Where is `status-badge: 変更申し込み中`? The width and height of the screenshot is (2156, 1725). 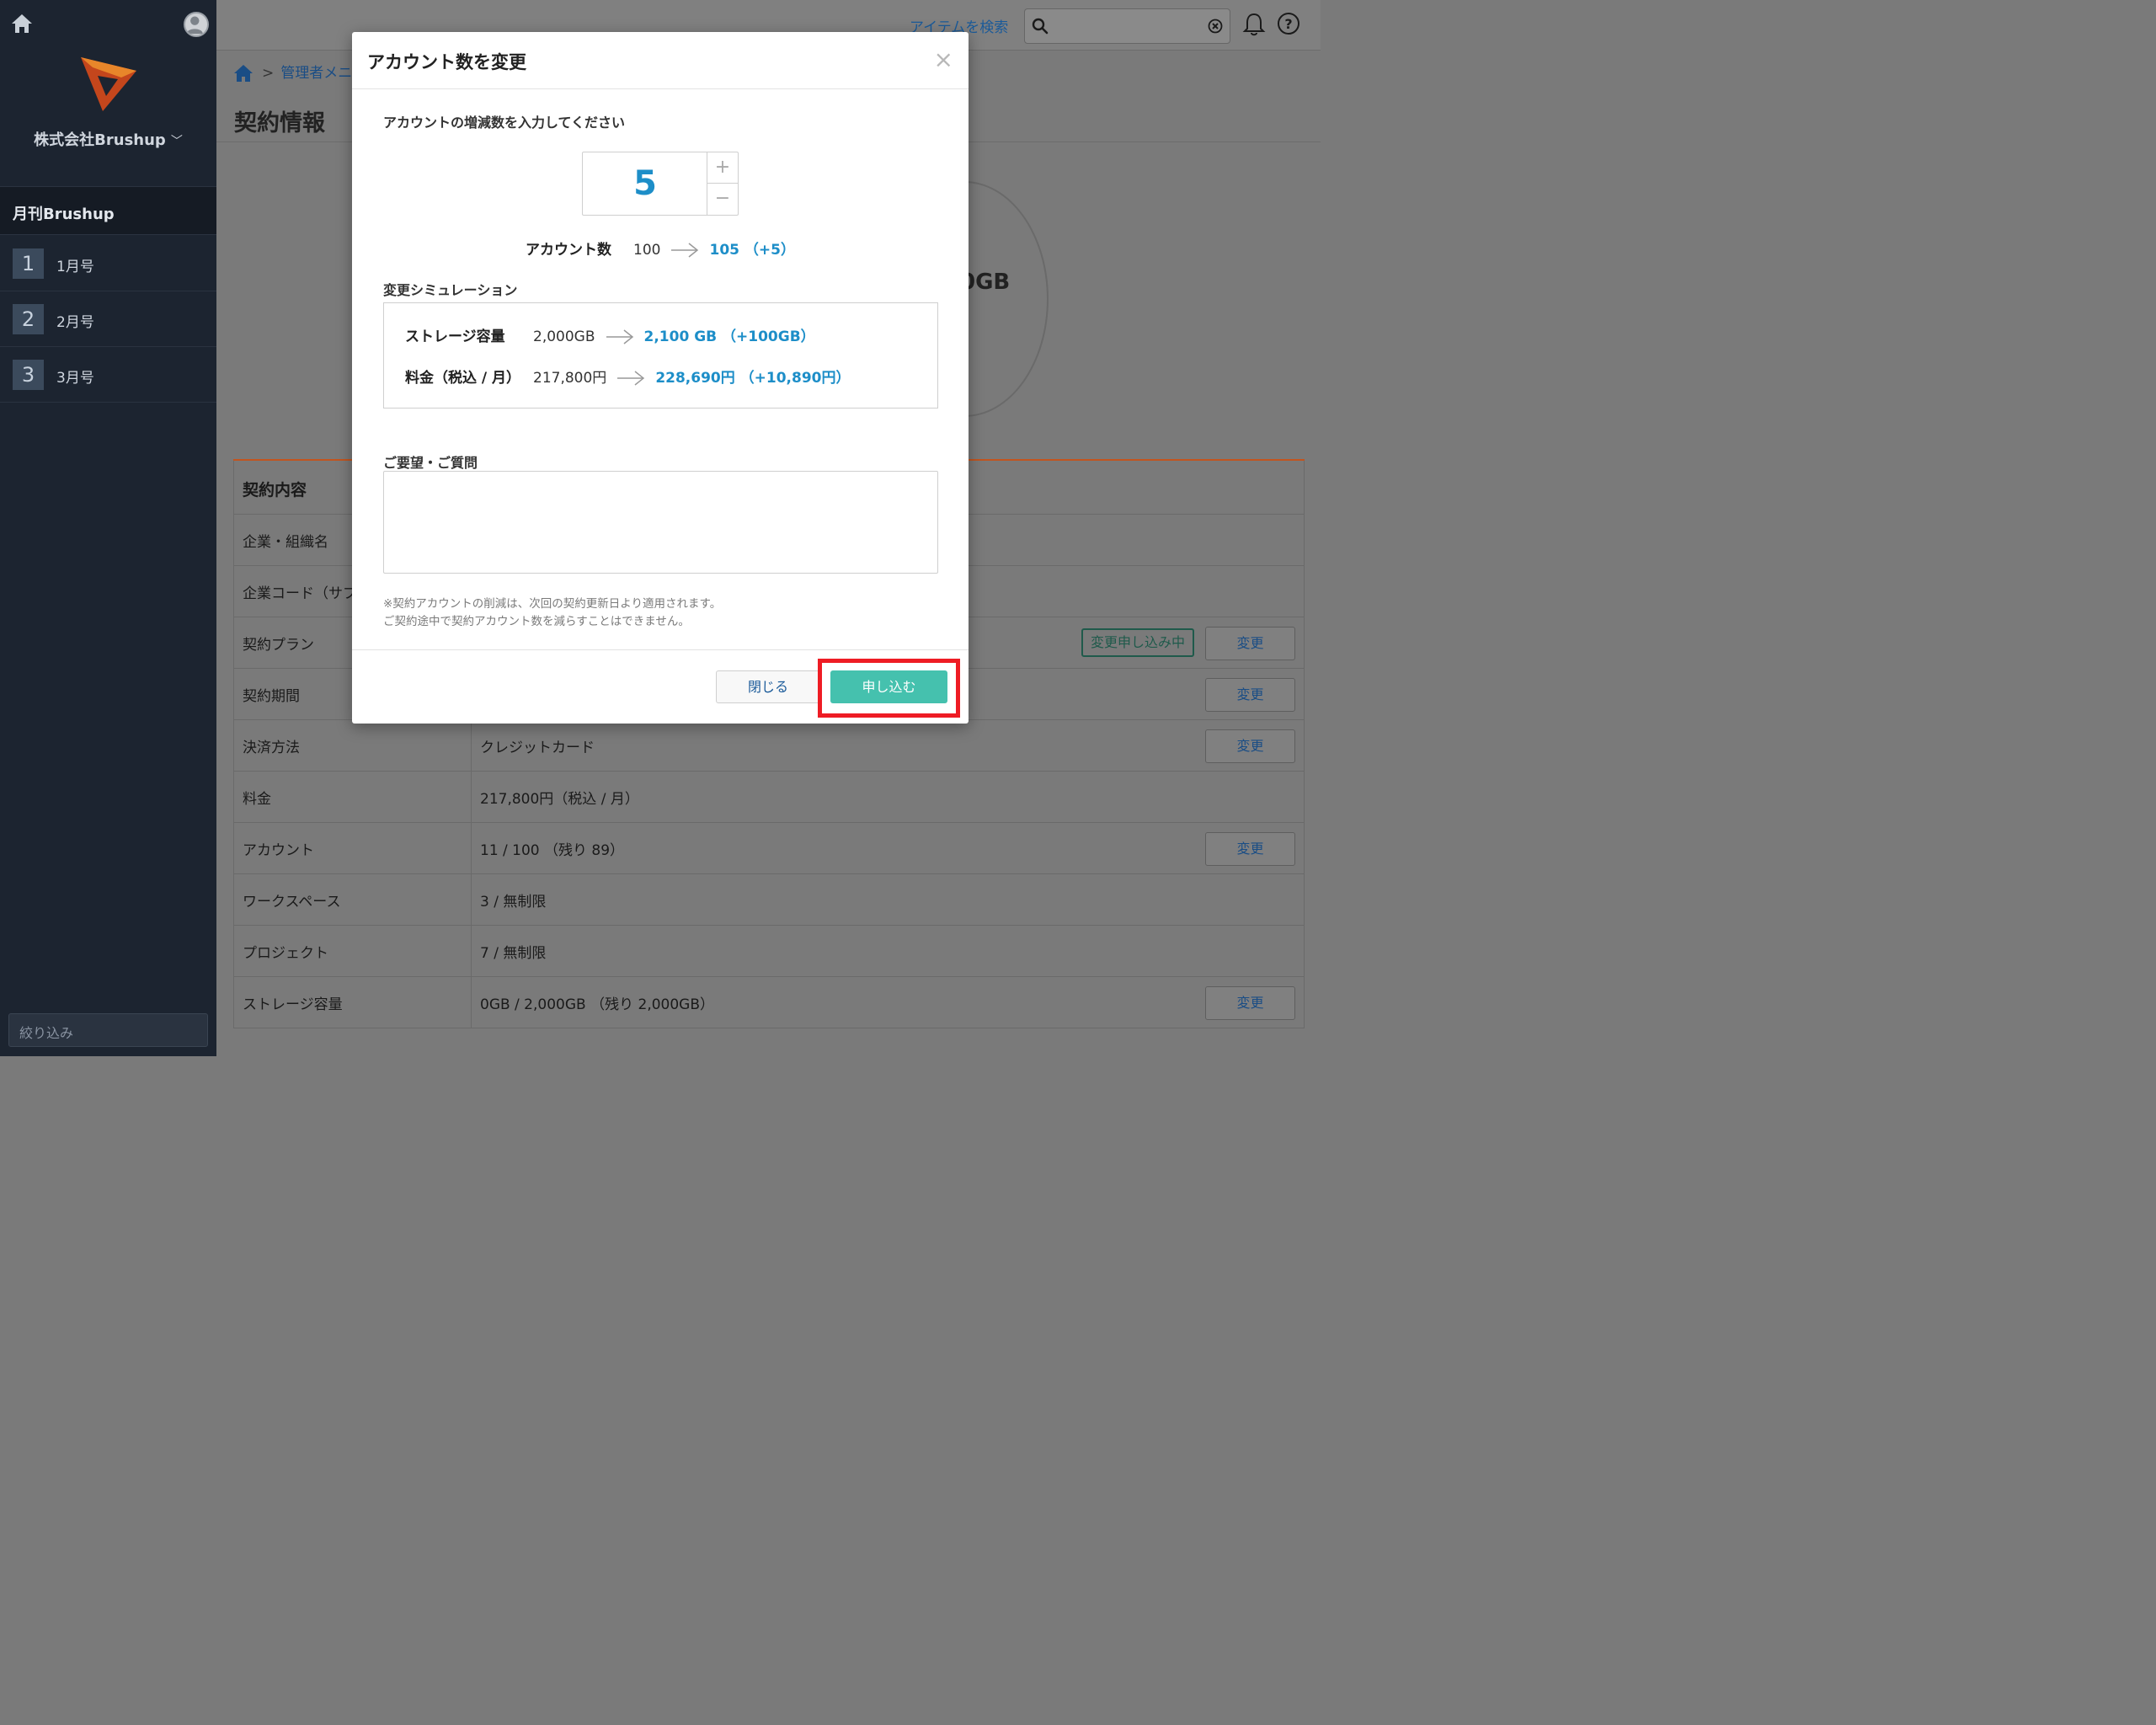 status-badge: 変更申し込み中 is located at coordinates (1137, 642).